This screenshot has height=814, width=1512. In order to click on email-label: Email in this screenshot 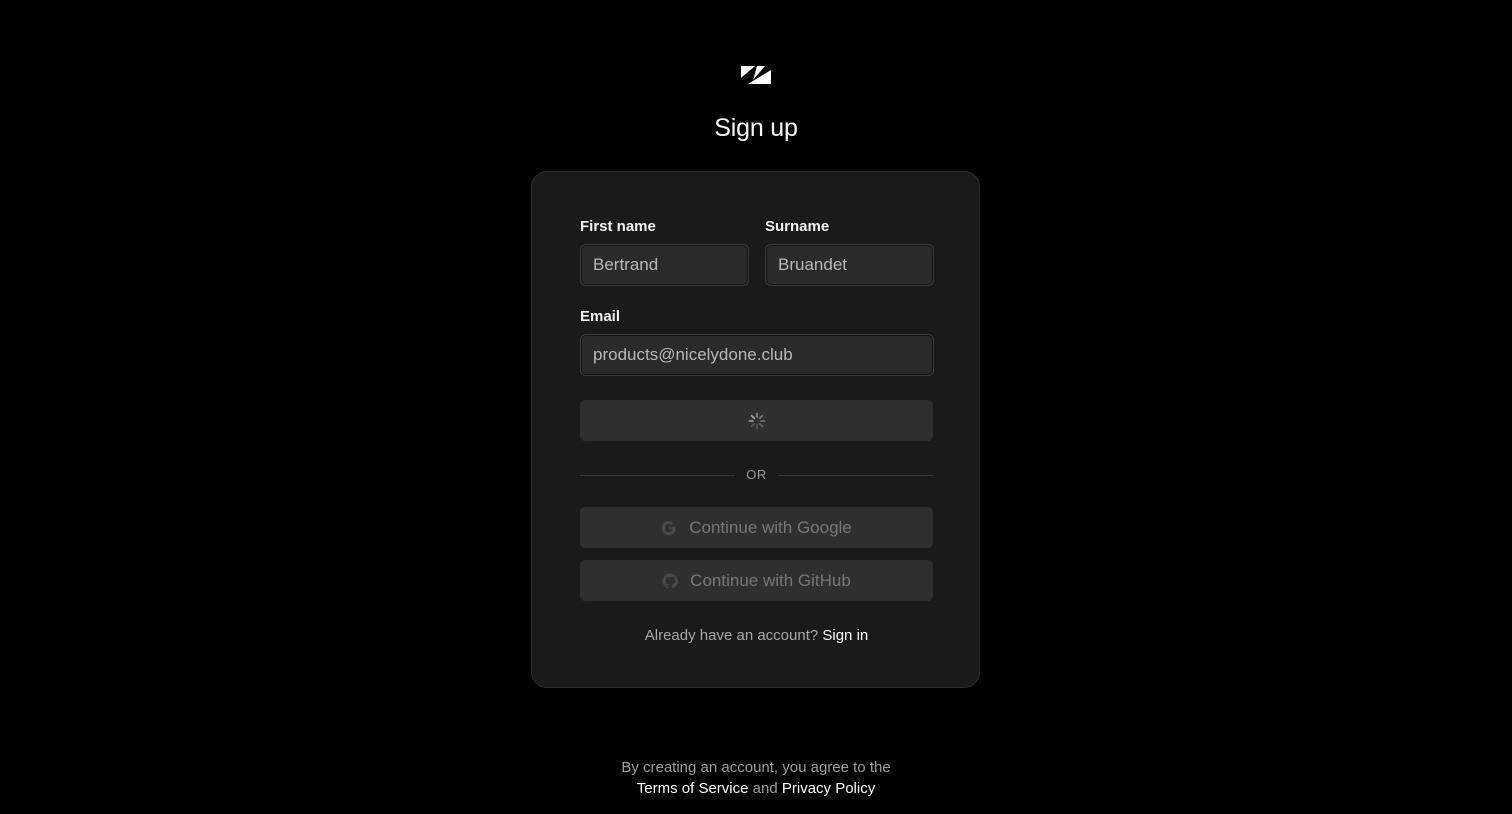, I will do `click(600, 316)`.